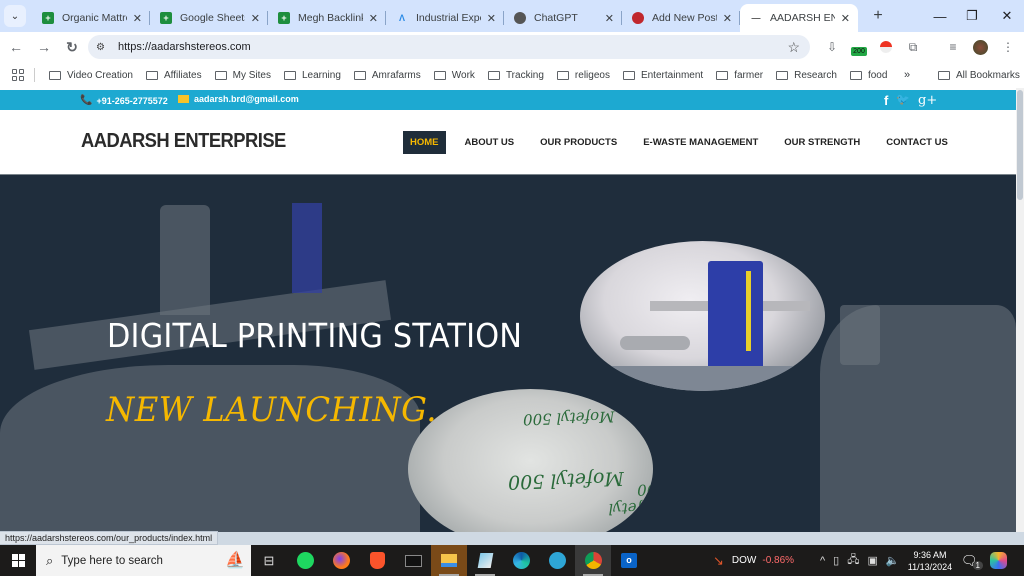 The width and height of the screenshot is (1024, 576). Describe the element at coordinates (327, 18) in the screenshot. I see `browser-tab: + Megh Backlinks ✕` at that location.